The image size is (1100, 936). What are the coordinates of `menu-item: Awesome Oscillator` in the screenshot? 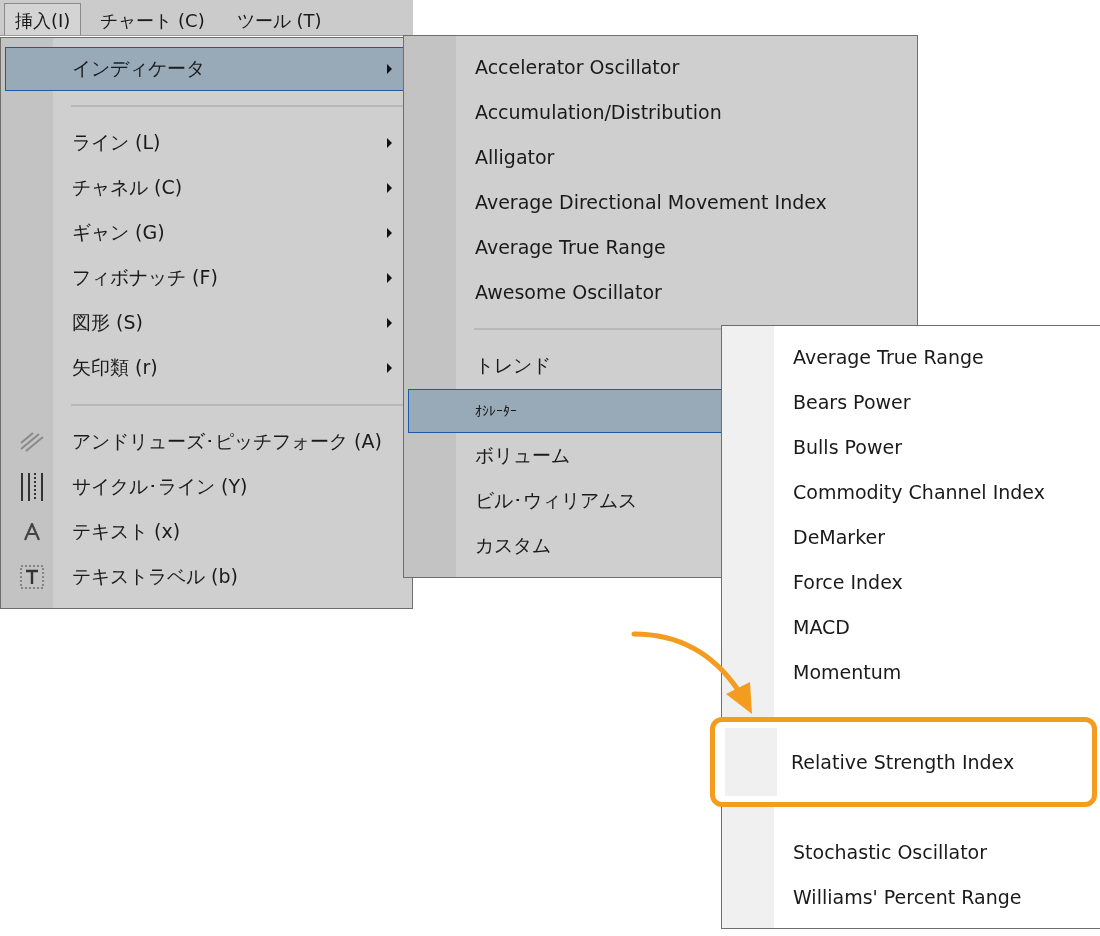 It's located at (660, 292).